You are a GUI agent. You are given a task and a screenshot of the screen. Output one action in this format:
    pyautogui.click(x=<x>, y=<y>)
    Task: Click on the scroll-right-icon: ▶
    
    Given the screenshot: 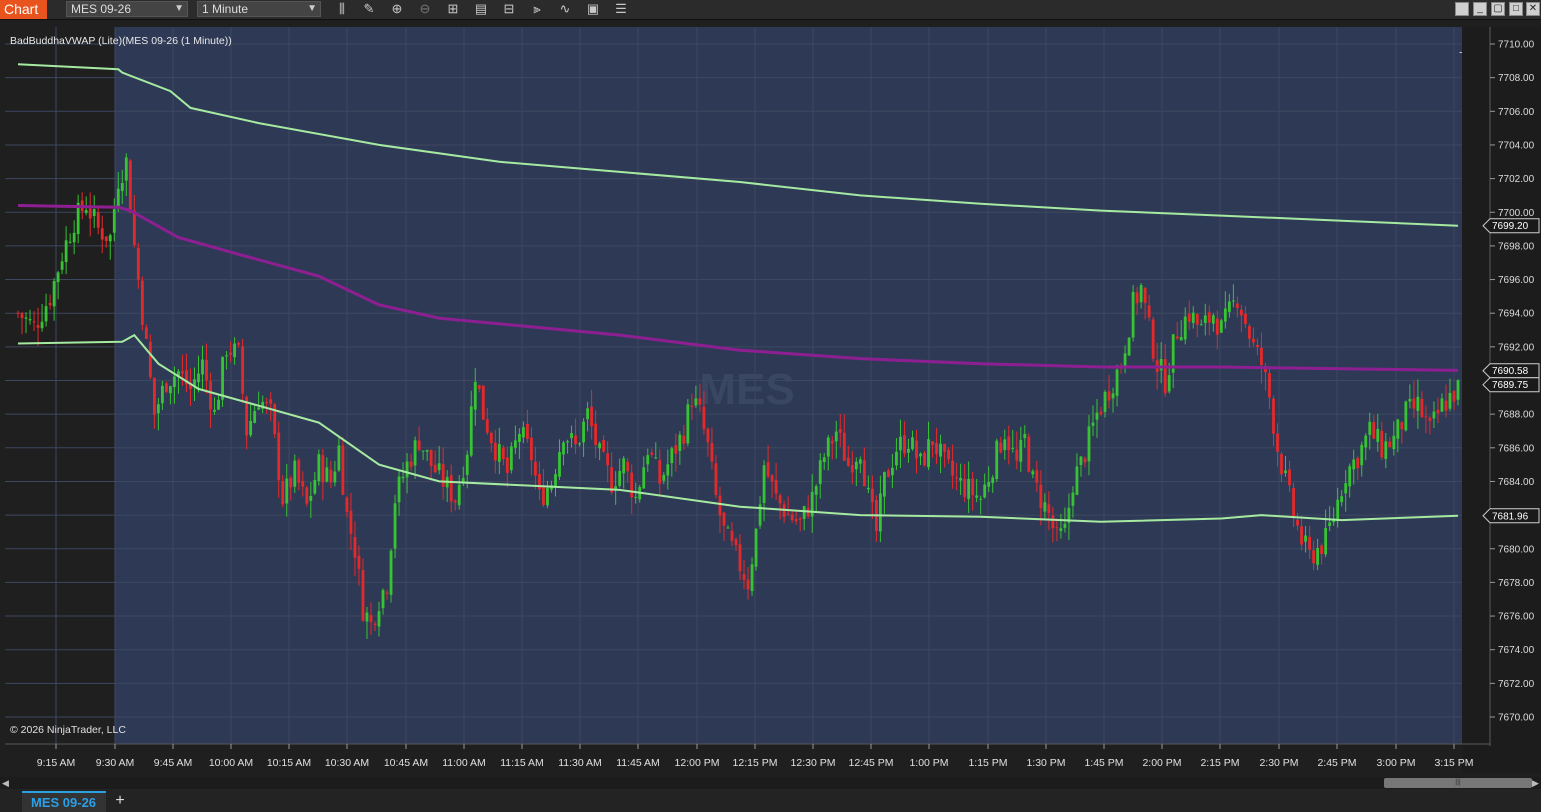 What is the action you would take?
    pyautogui.click(x=1536, y=783)
    